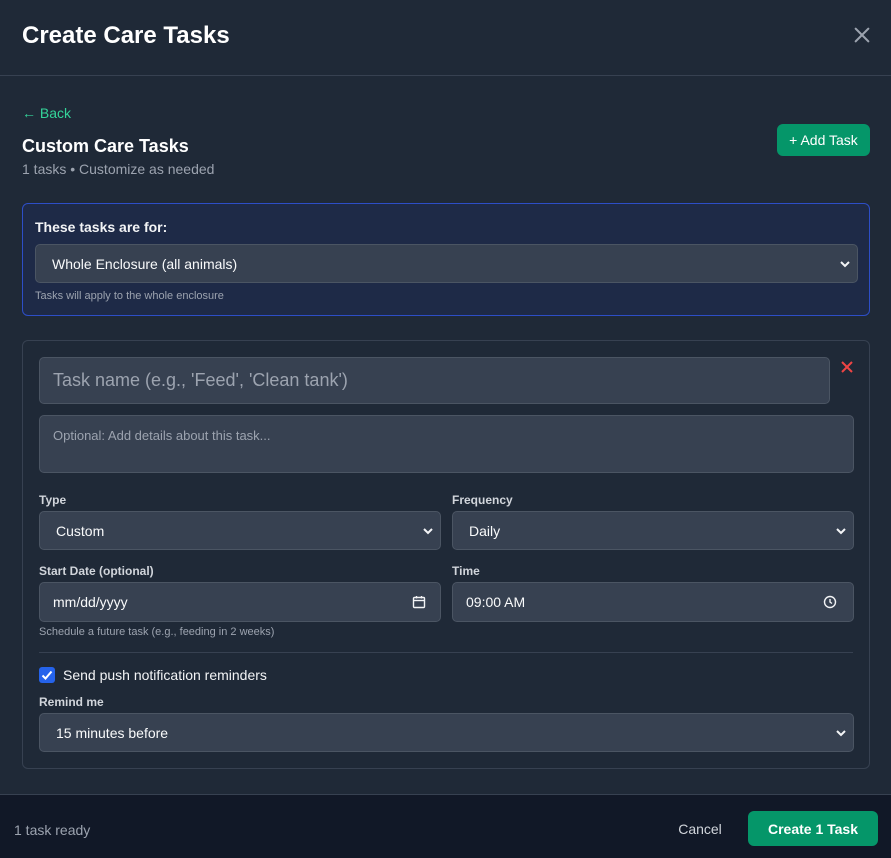 The width and height of the screenshot is (891, 858). Describe the element at coordinates (71, 702) in the screenshot. I see `remind-label: Remind me` at that location.